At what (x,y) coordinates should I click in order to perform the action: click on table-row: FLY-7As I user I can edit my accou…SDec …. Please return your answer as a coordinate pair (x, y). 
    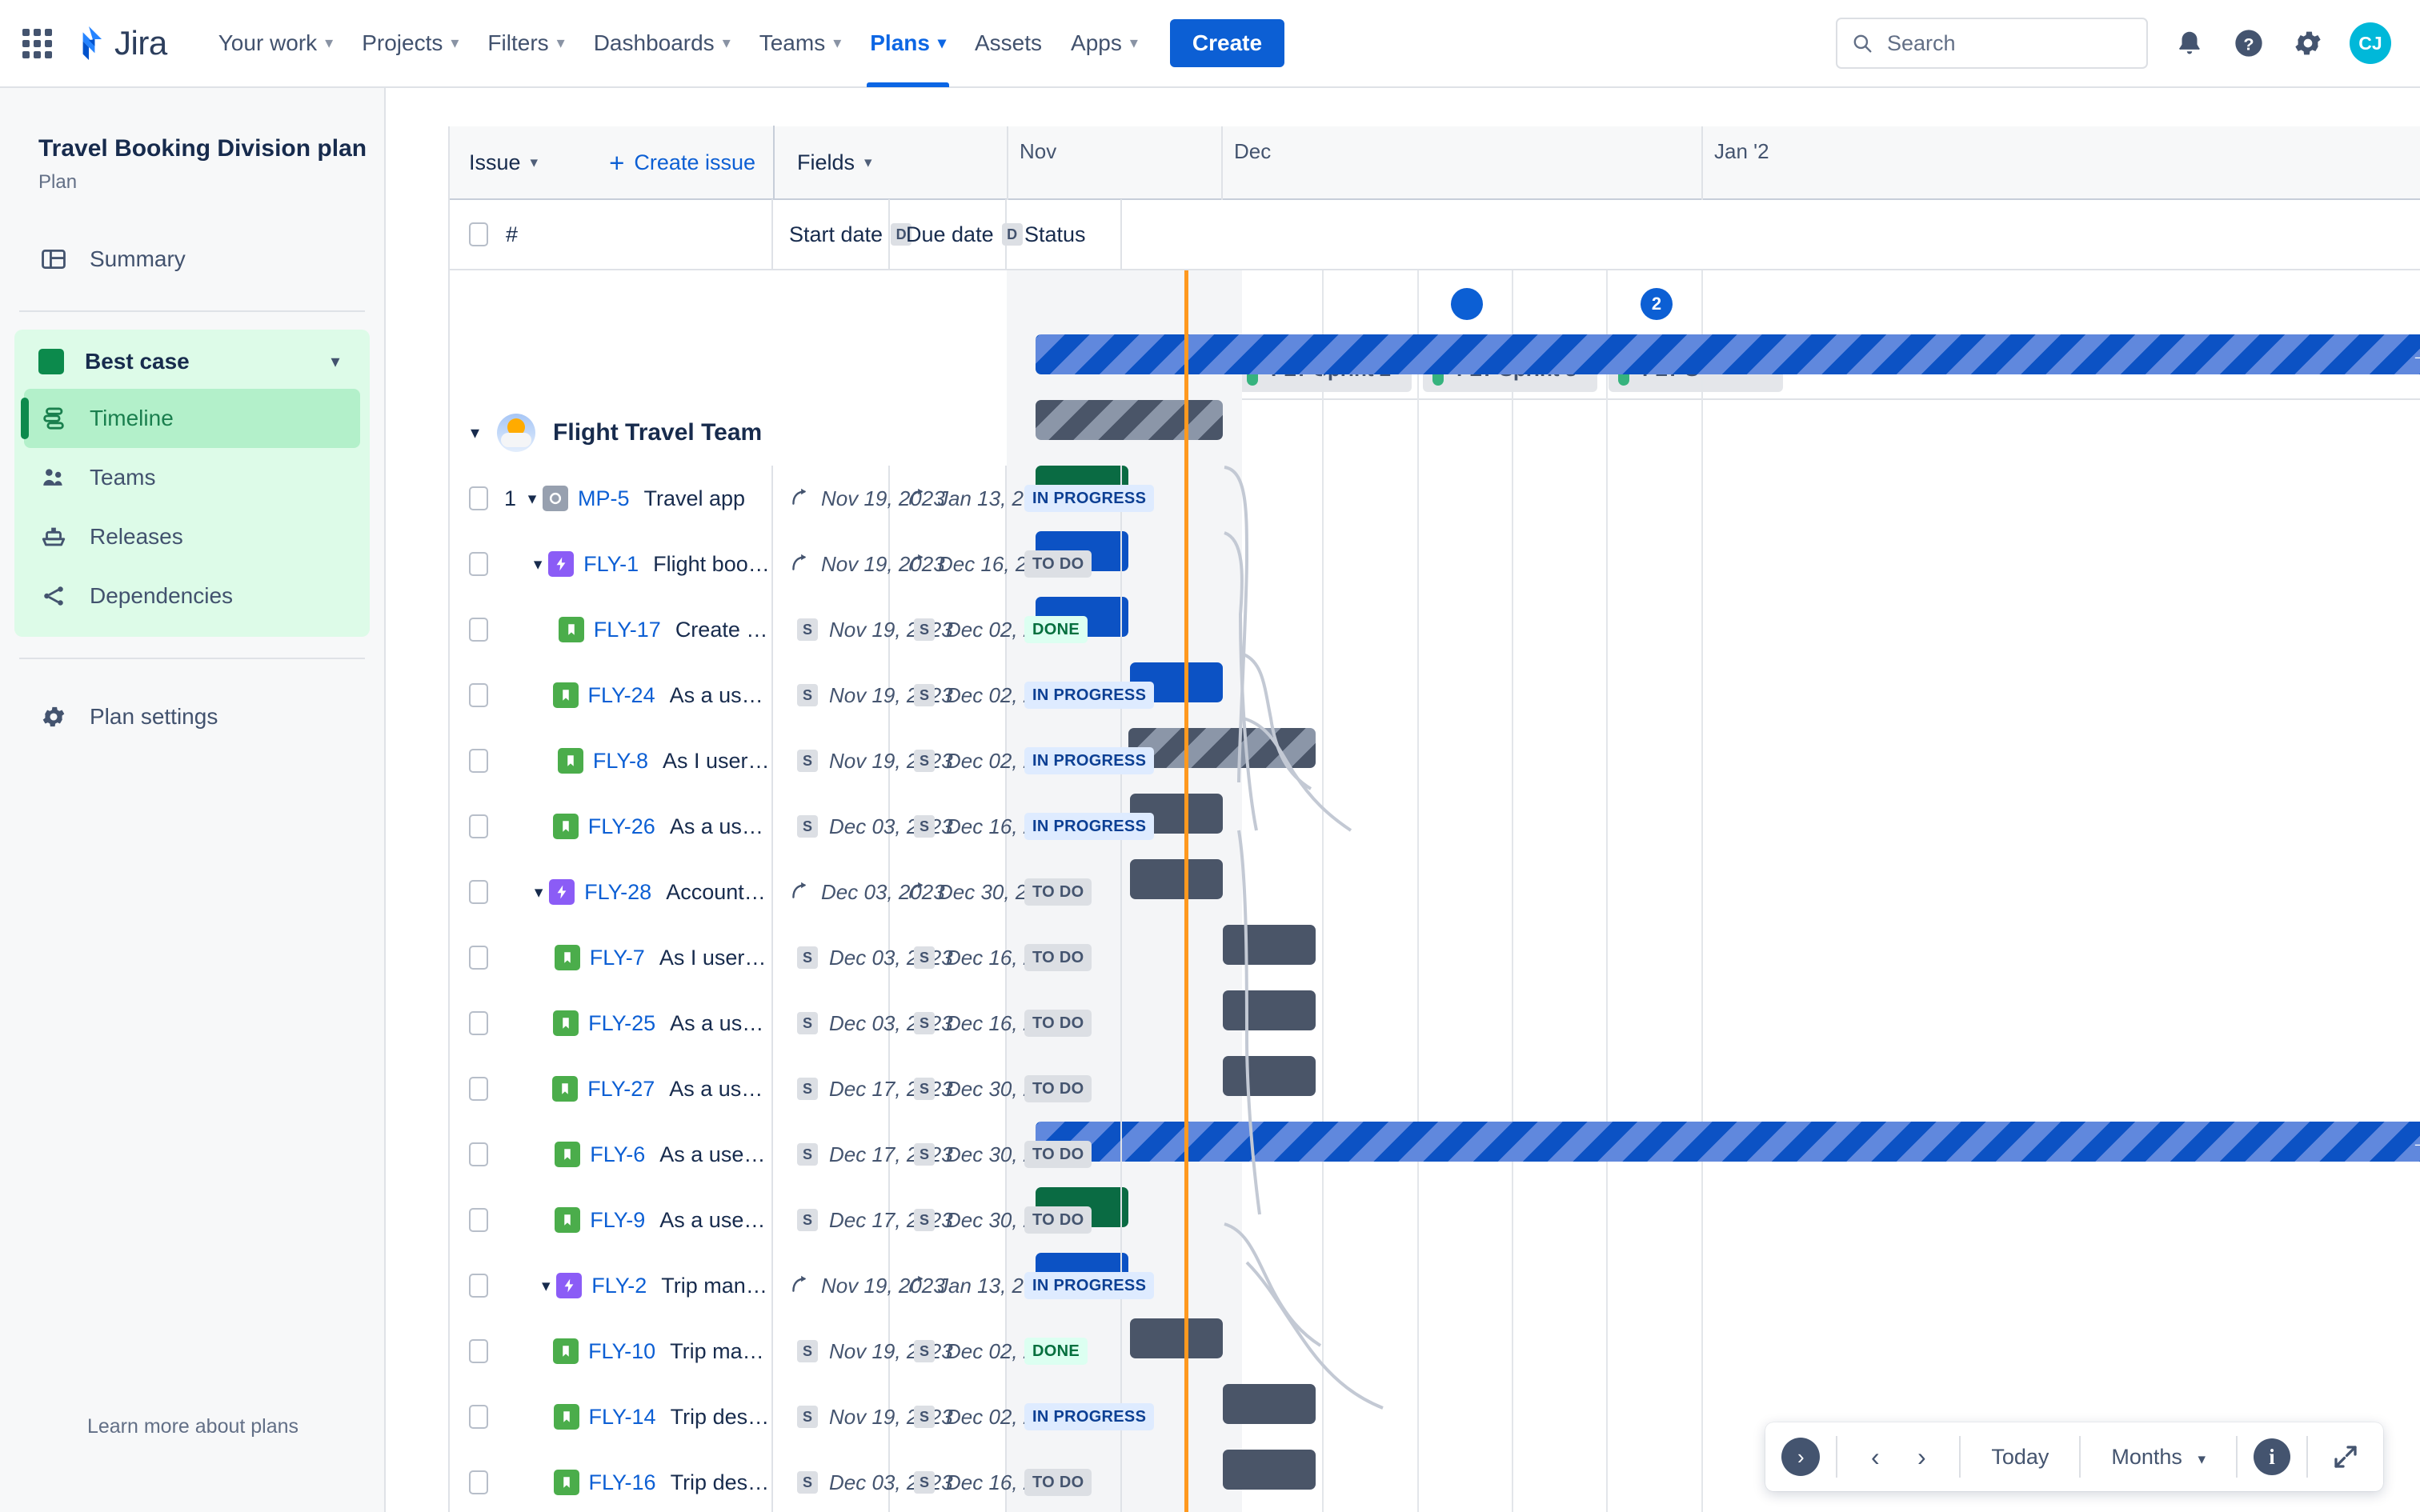
    Looking at the image, I should click on (1435, 957).